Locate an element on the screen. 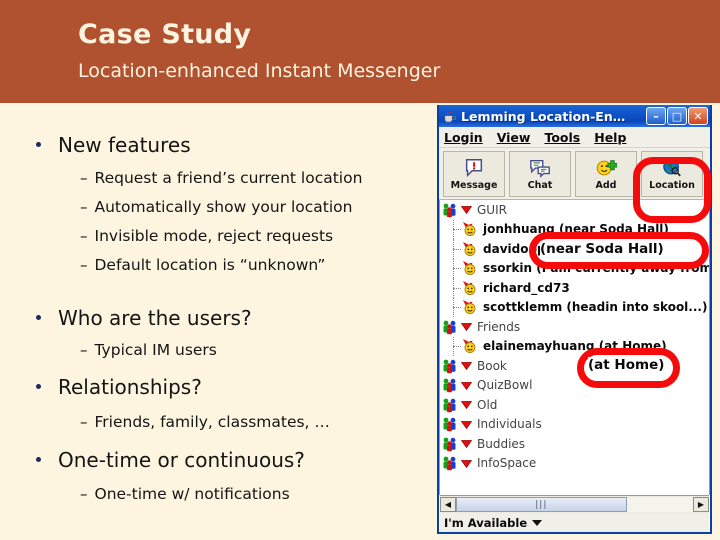  sub-bullet-label: Automatically show your location is located at coordinates (223, 207).